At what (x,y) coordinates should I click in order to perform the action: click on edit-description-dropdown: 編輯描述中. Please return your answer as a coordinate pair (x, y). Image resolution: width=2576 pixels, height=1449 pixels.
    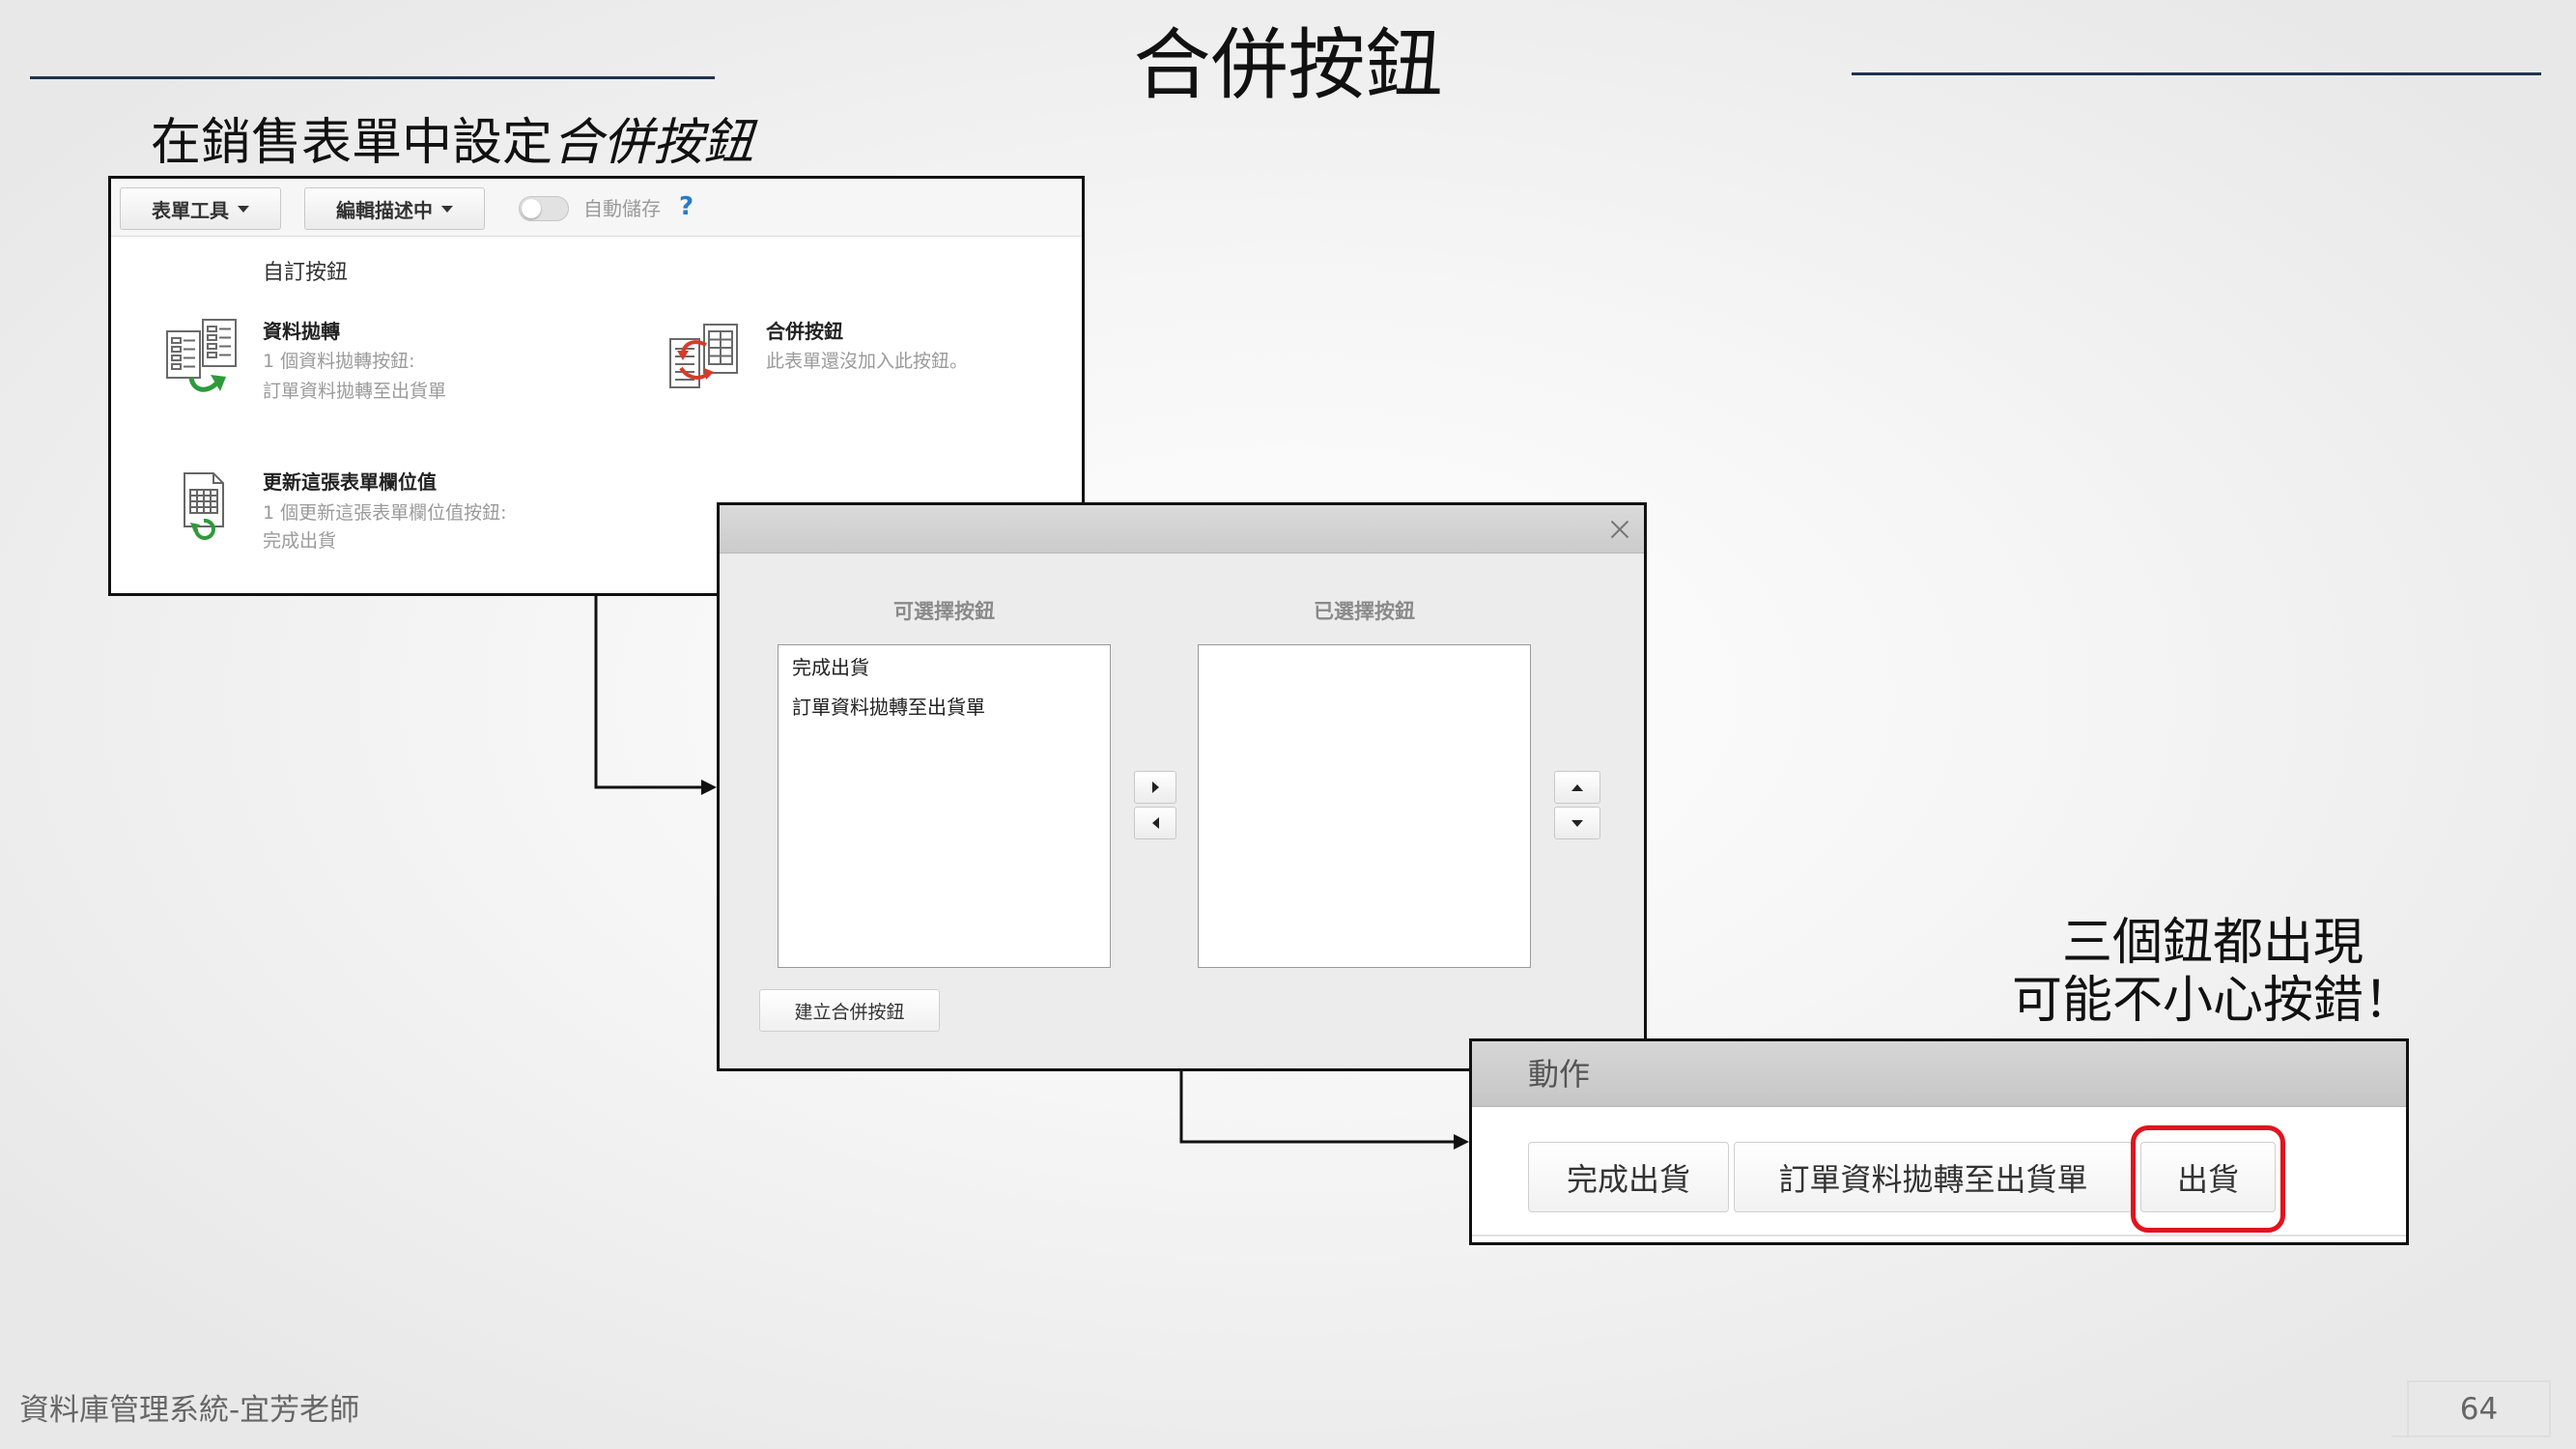
    Looking at the image, I should click on (394, 208).